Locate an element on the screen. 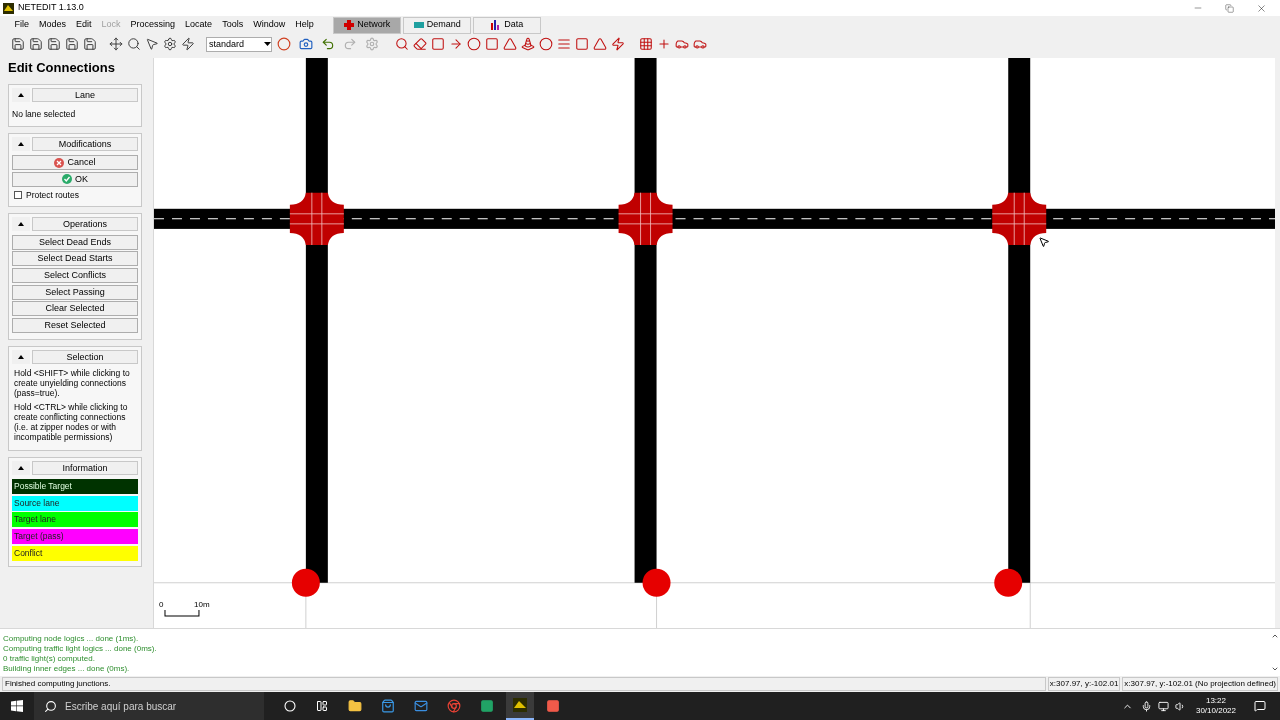  mouse-cursor-icon is located at coordinates (1044, 242).